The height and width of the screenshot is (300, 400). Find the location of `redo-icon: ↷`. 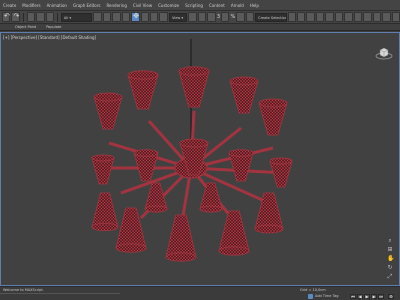

redo-icon: ↷ is located at coordinates (15, 17).